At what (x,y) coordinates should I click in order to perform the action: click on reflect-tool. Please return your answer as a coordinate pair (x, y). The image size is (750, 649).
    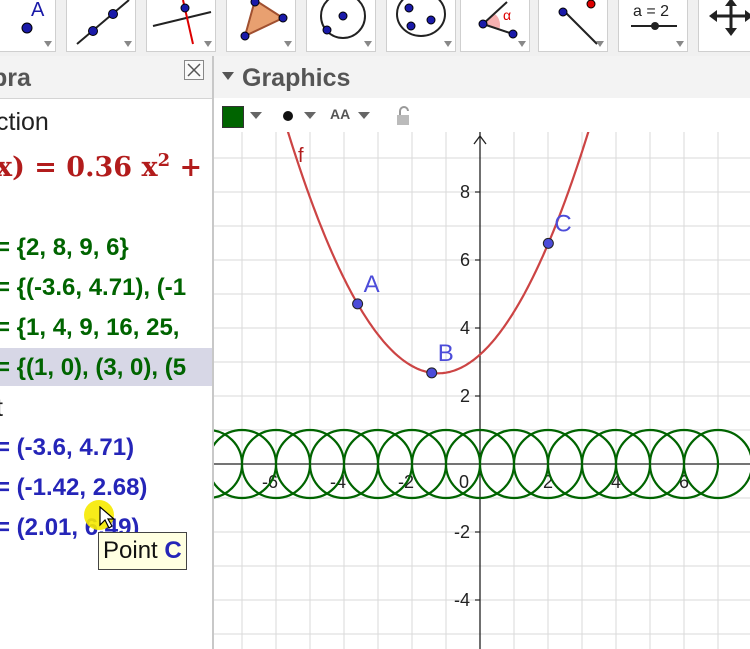
    Looking at the image, I should click on (573, 26).